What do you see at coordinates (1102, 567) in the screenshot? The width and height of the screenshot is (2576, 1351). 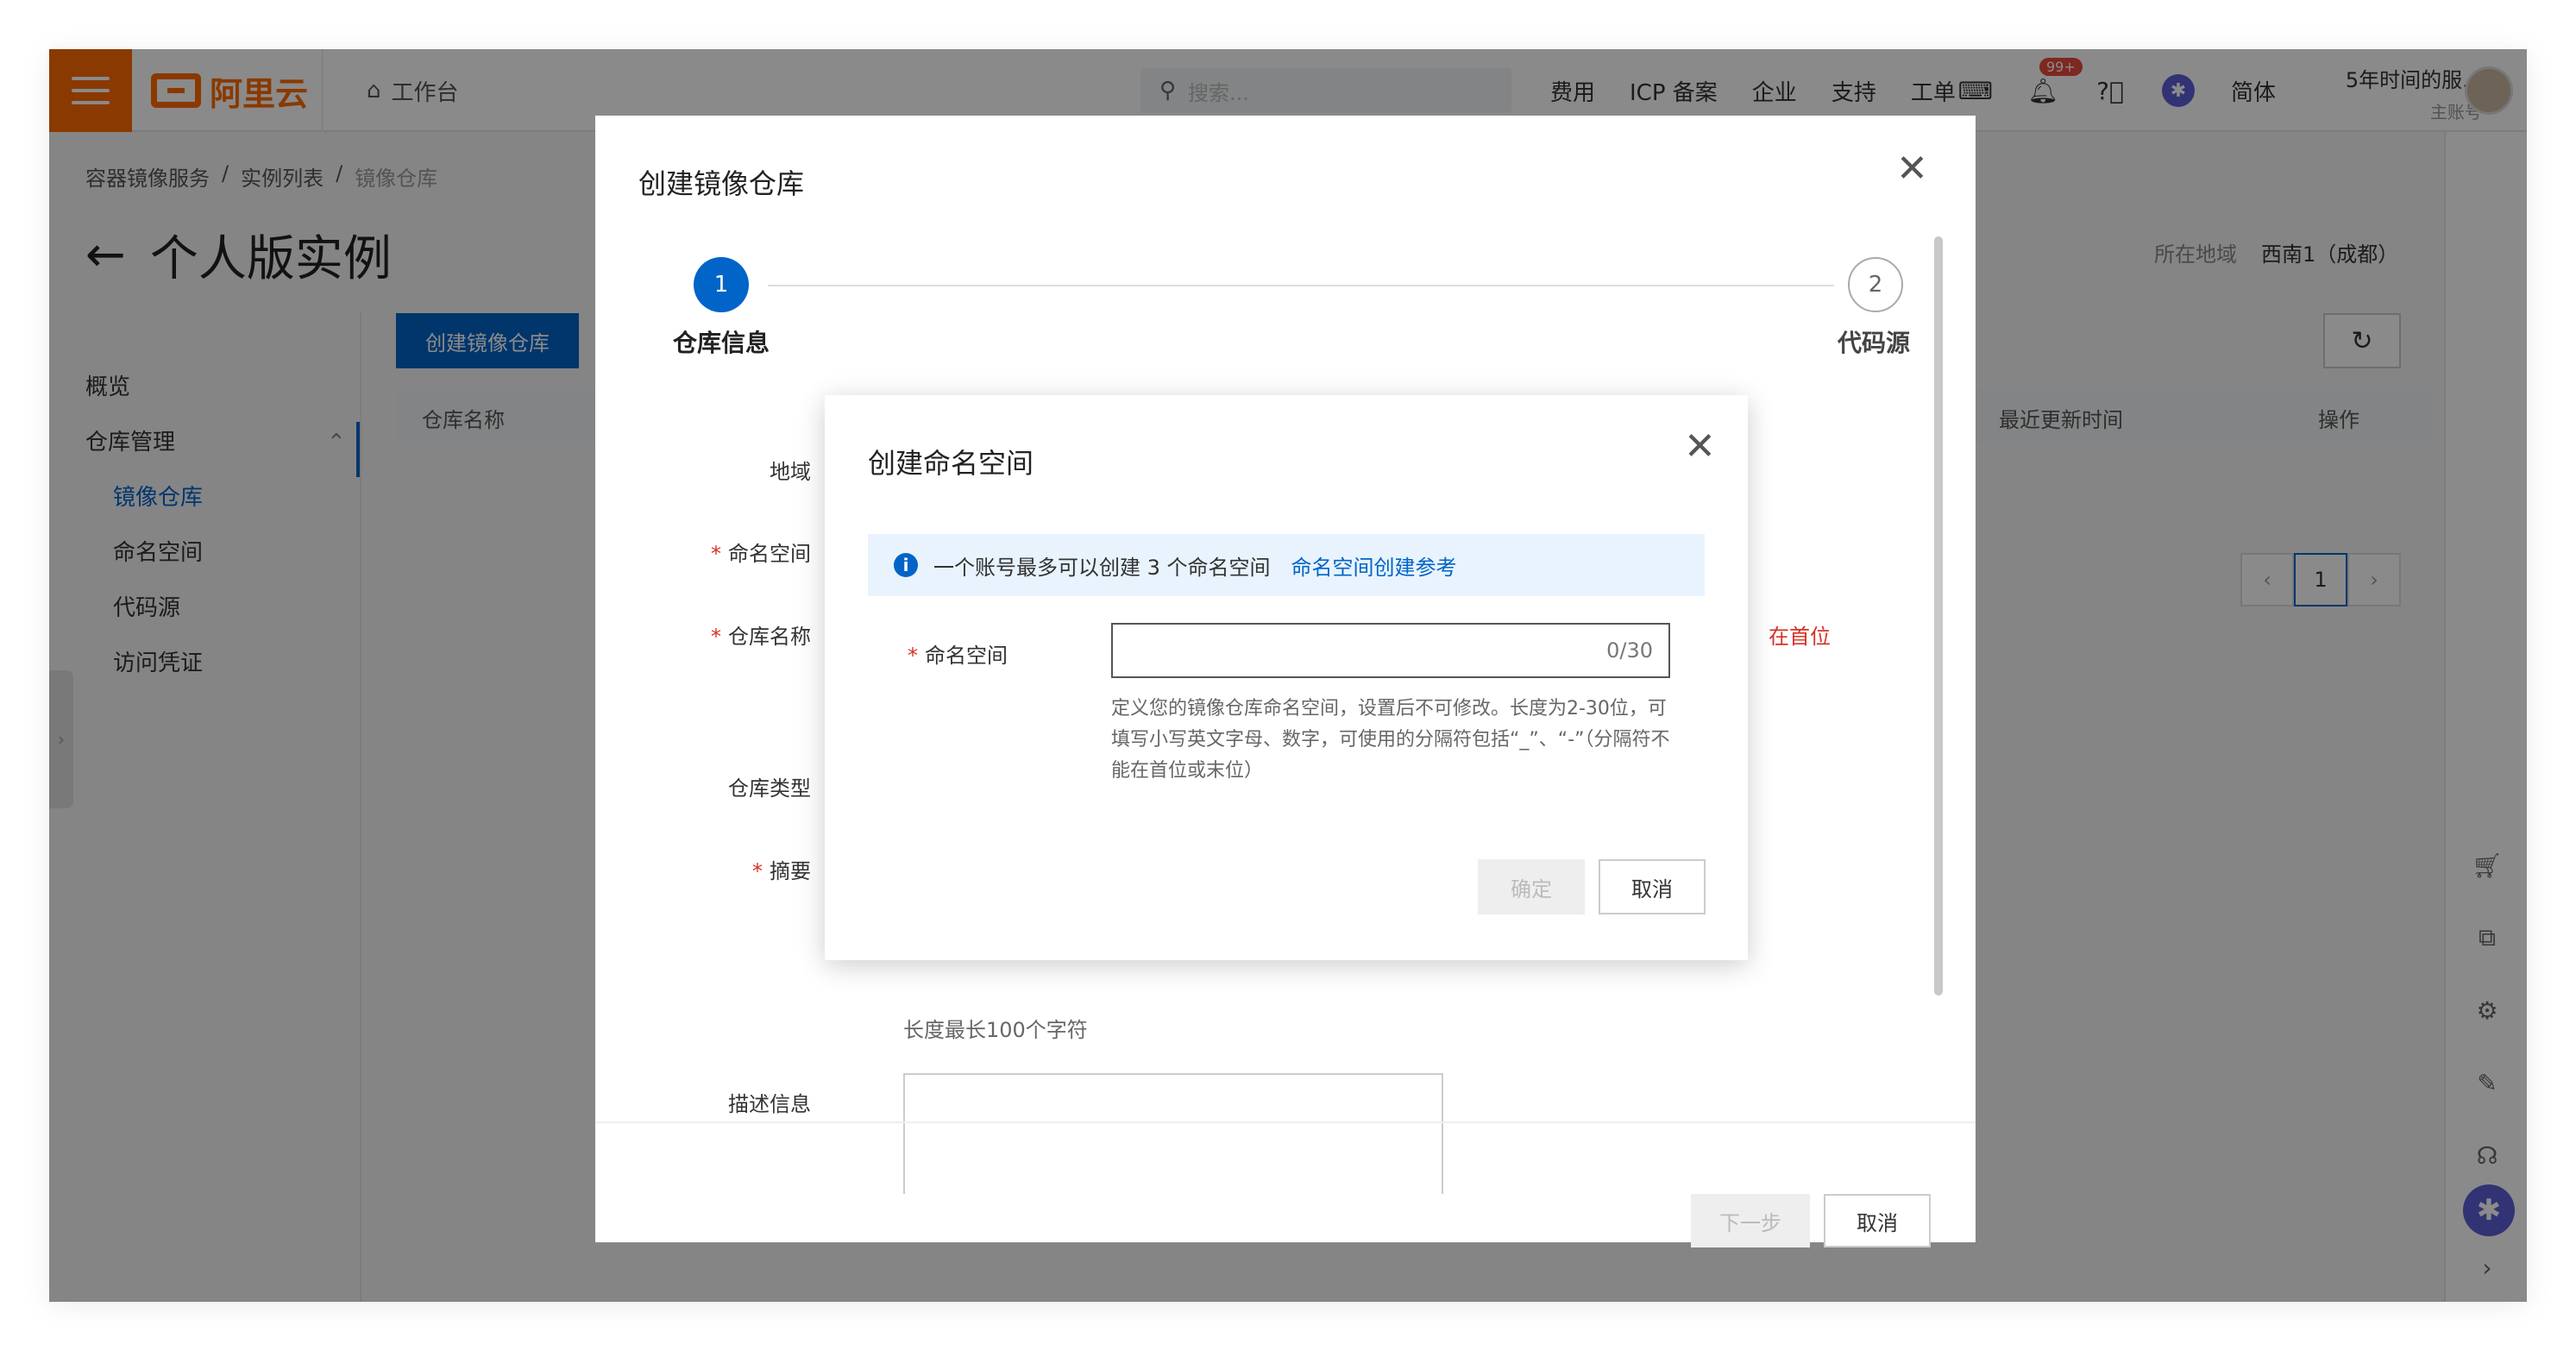 I see `info-text: 一个账号最多可以创建 3 个命名空间` at bounding box center [1102, 567].